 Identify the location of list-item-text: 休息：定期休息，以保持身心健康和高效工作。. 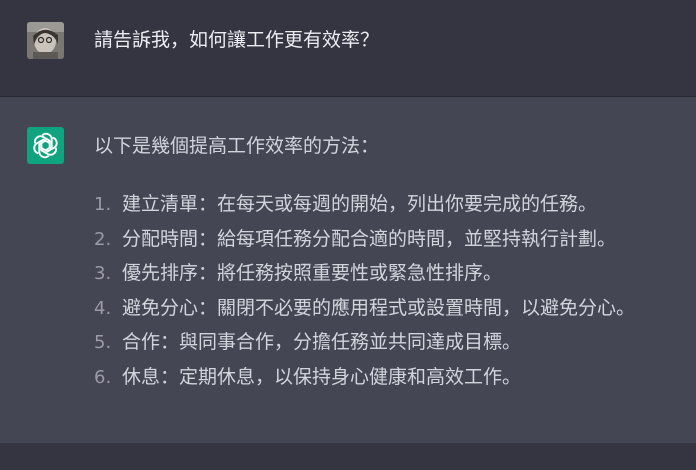
(322, 376).